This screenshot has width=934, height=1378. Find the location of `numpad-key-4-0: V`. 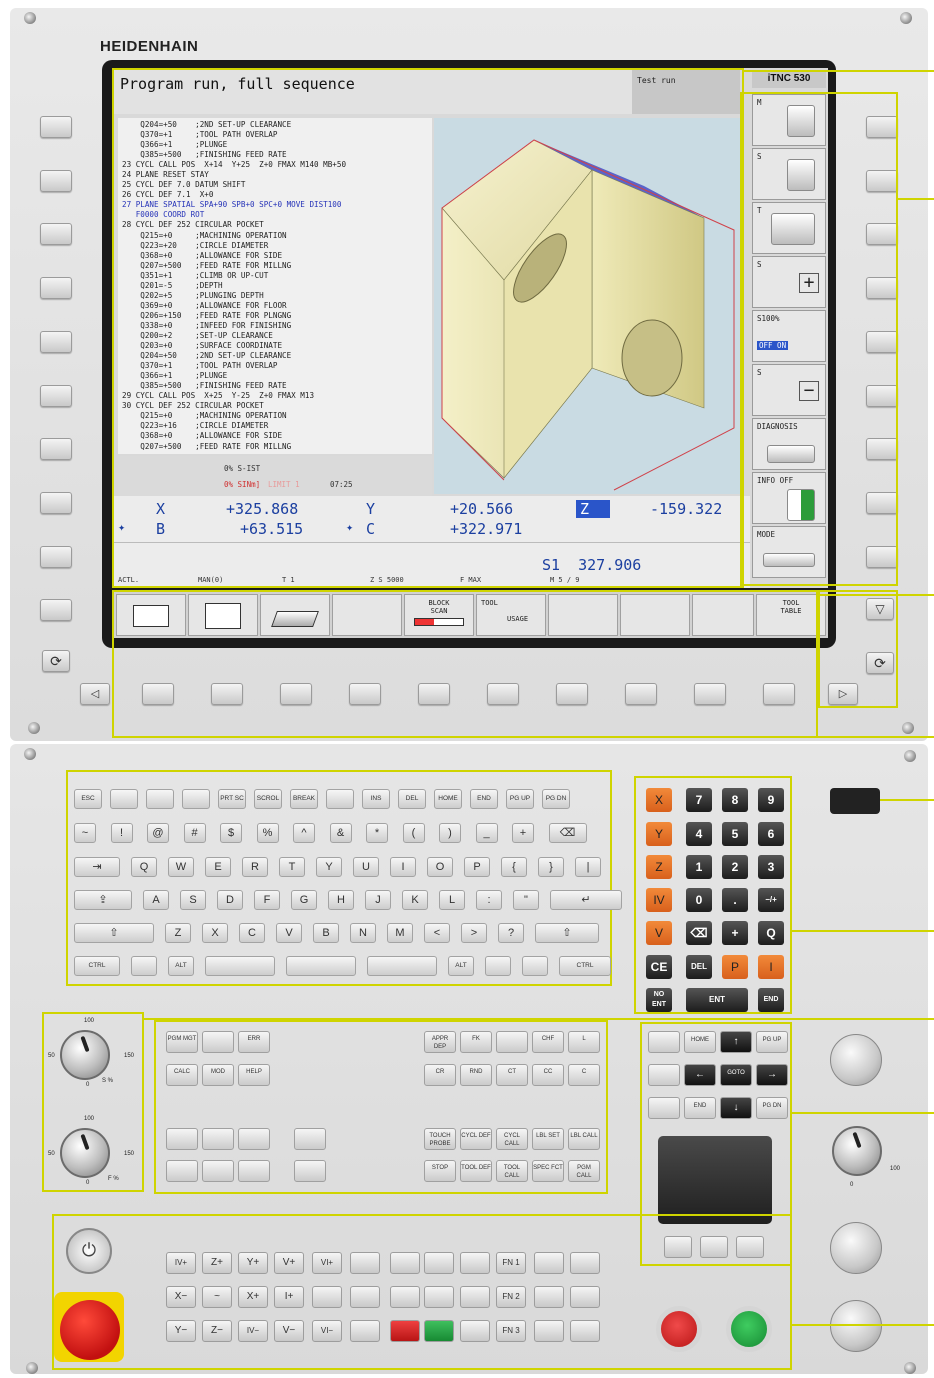

numpad-key-4-0: V is located at coordinates (659, 933).